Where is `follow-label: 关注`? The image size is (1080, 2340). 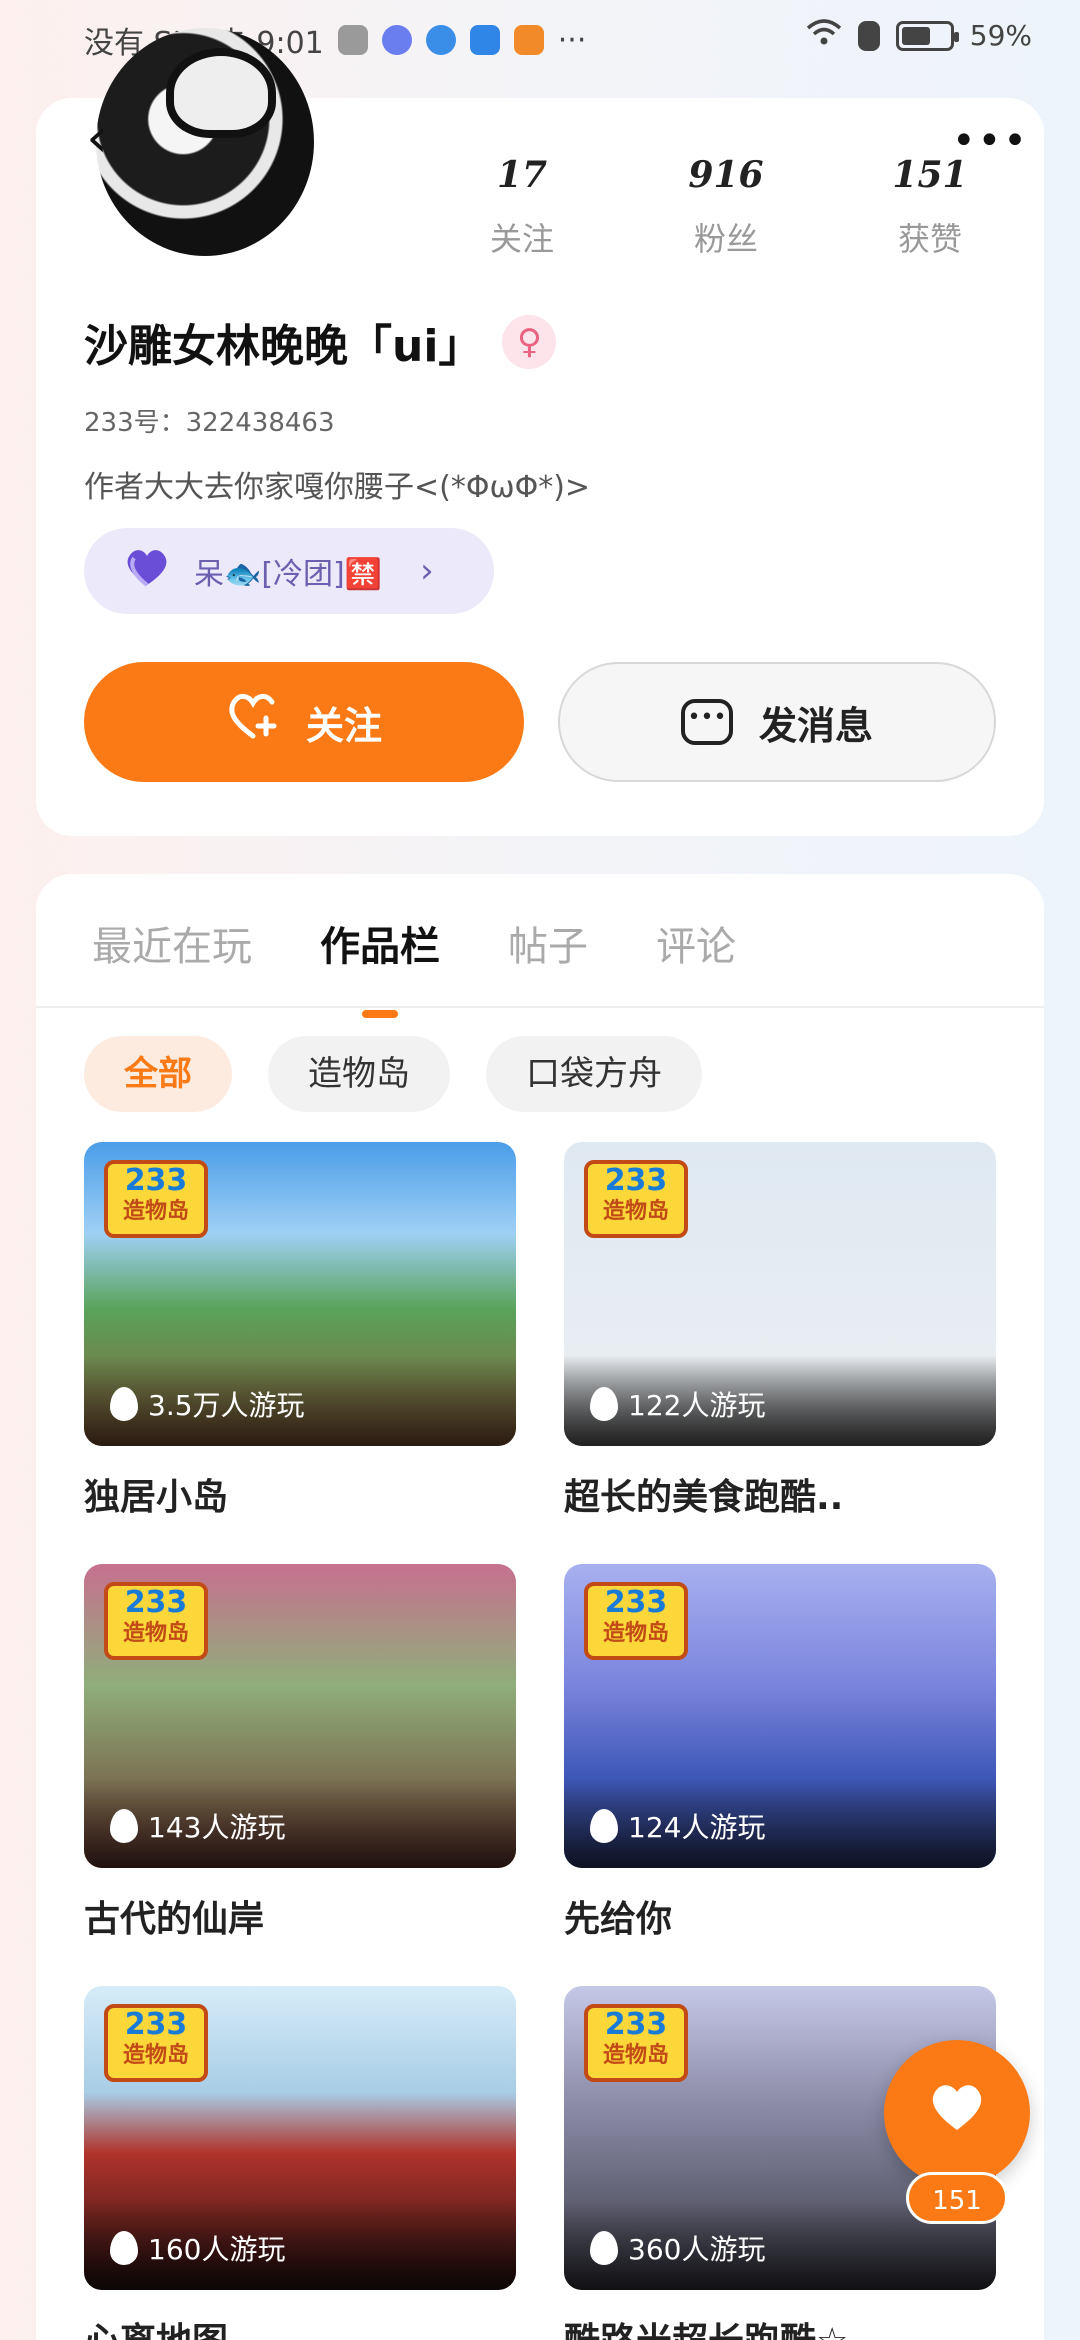
follow-label: 关注 is located at coordinates (343, 725).